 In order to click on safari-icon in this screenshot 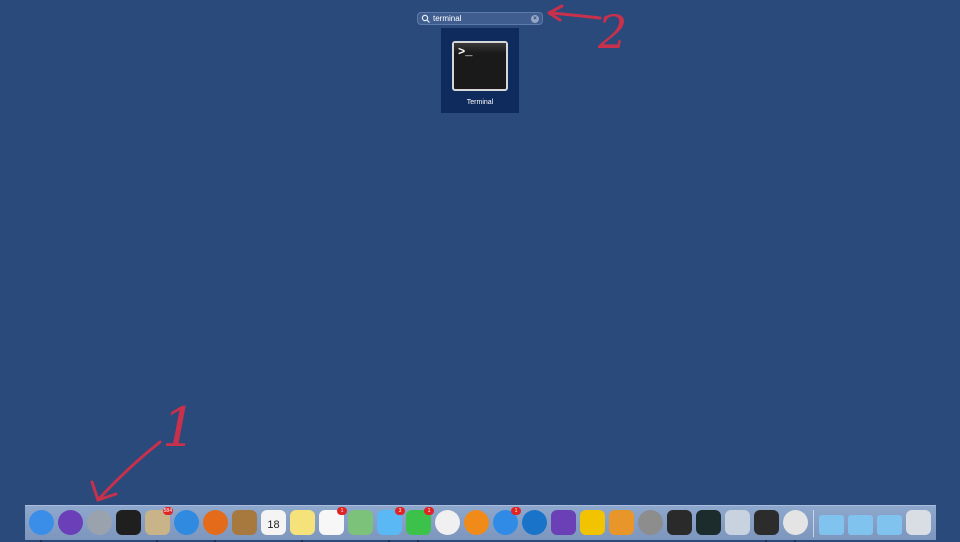, I will do `click(186, 522)`.